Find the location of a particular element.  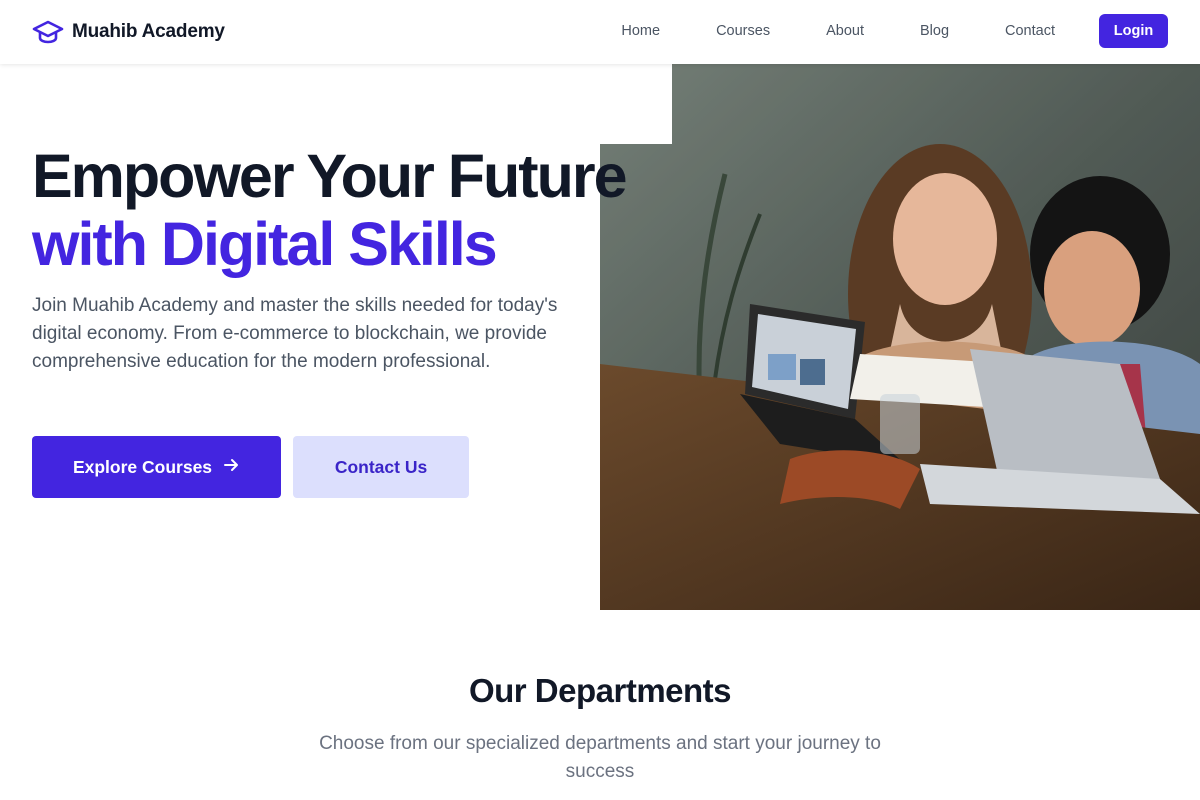

brand-logo: Muahib Academy is located at coordinates (128, 32).